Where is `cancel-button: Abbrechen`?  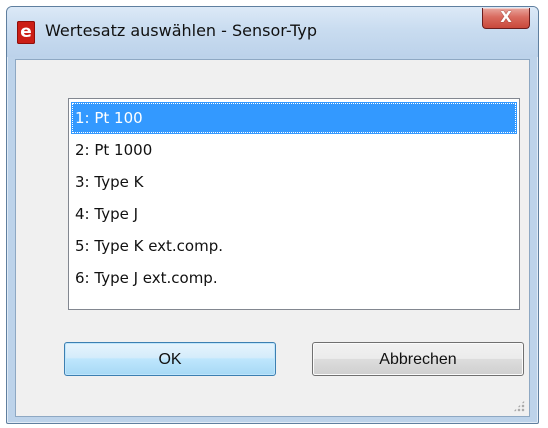
cancel-button: Abbrechen is located at coordinates (418, 359).